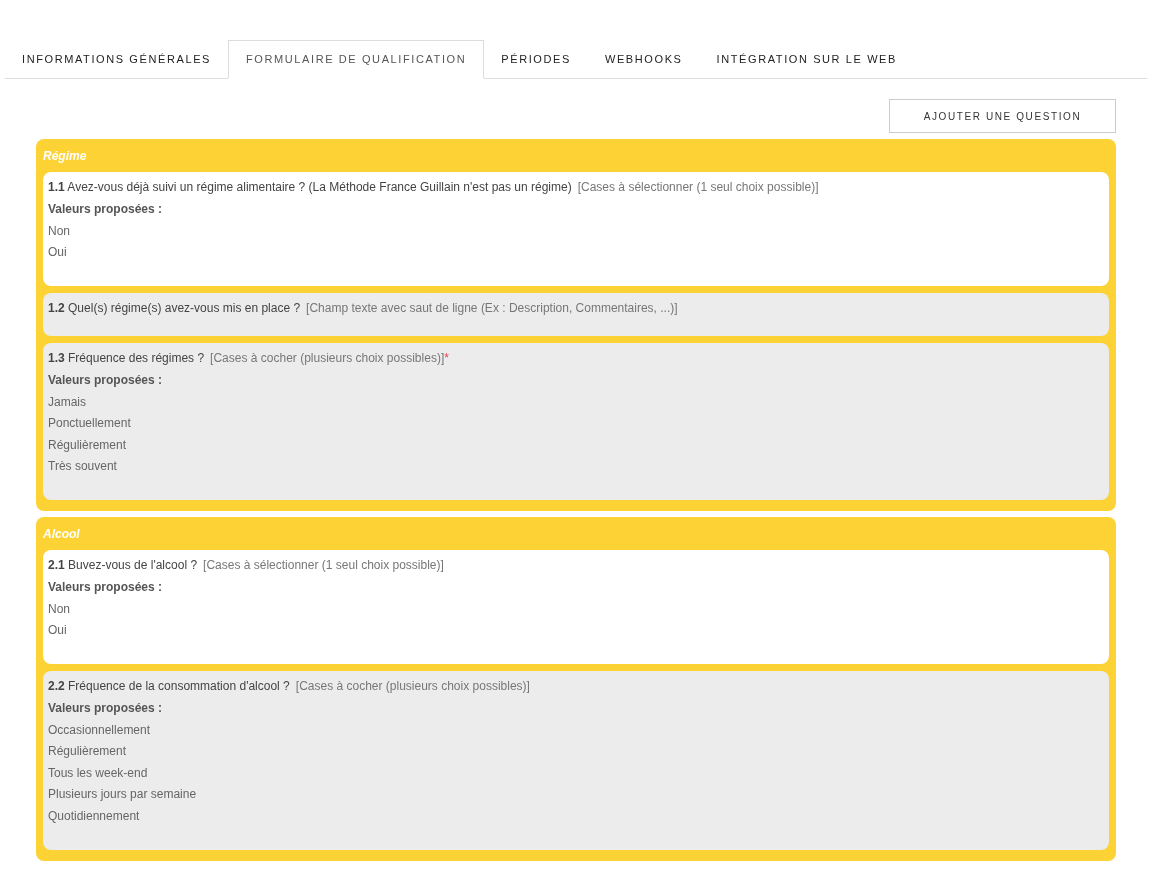 Image resolution: width=1154 pixels, height=883 pixels. I want to click on value-option: Plusieurs jours par semaine, so click(122, 794).